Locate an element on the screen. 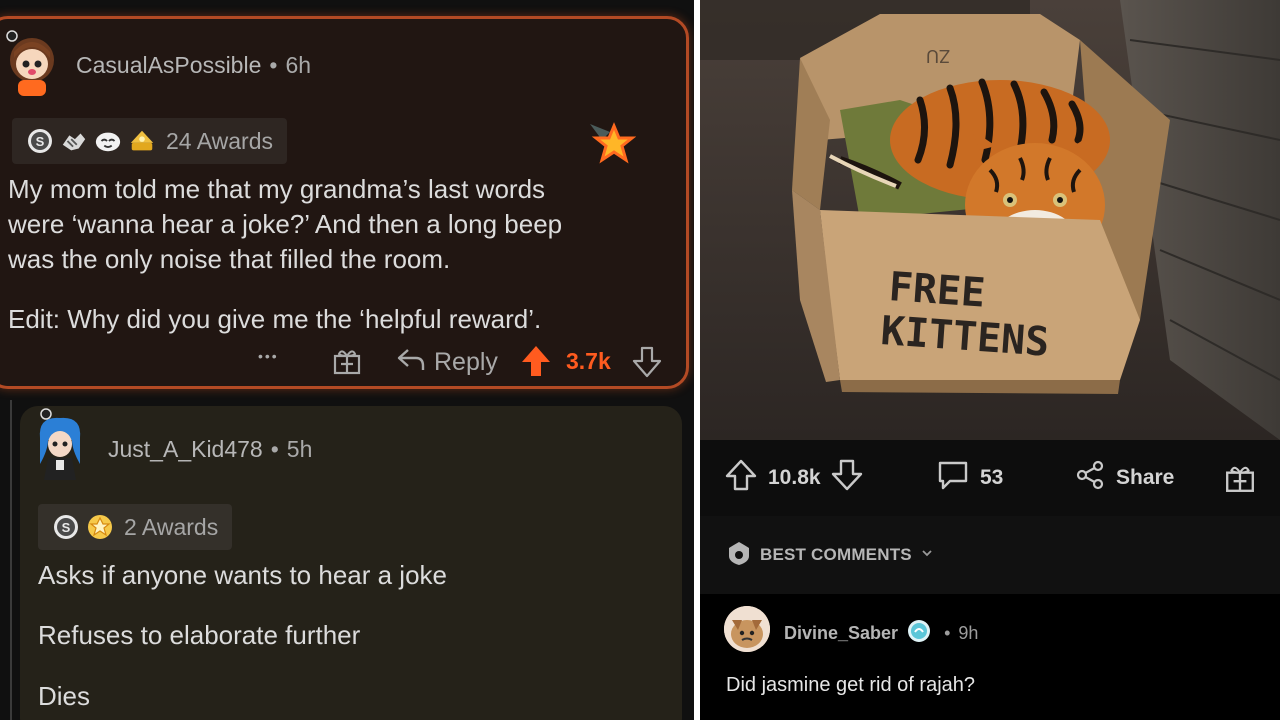  top-comment-body: Did jasmine get rid of rajah? is located at coordinates (851, 685).